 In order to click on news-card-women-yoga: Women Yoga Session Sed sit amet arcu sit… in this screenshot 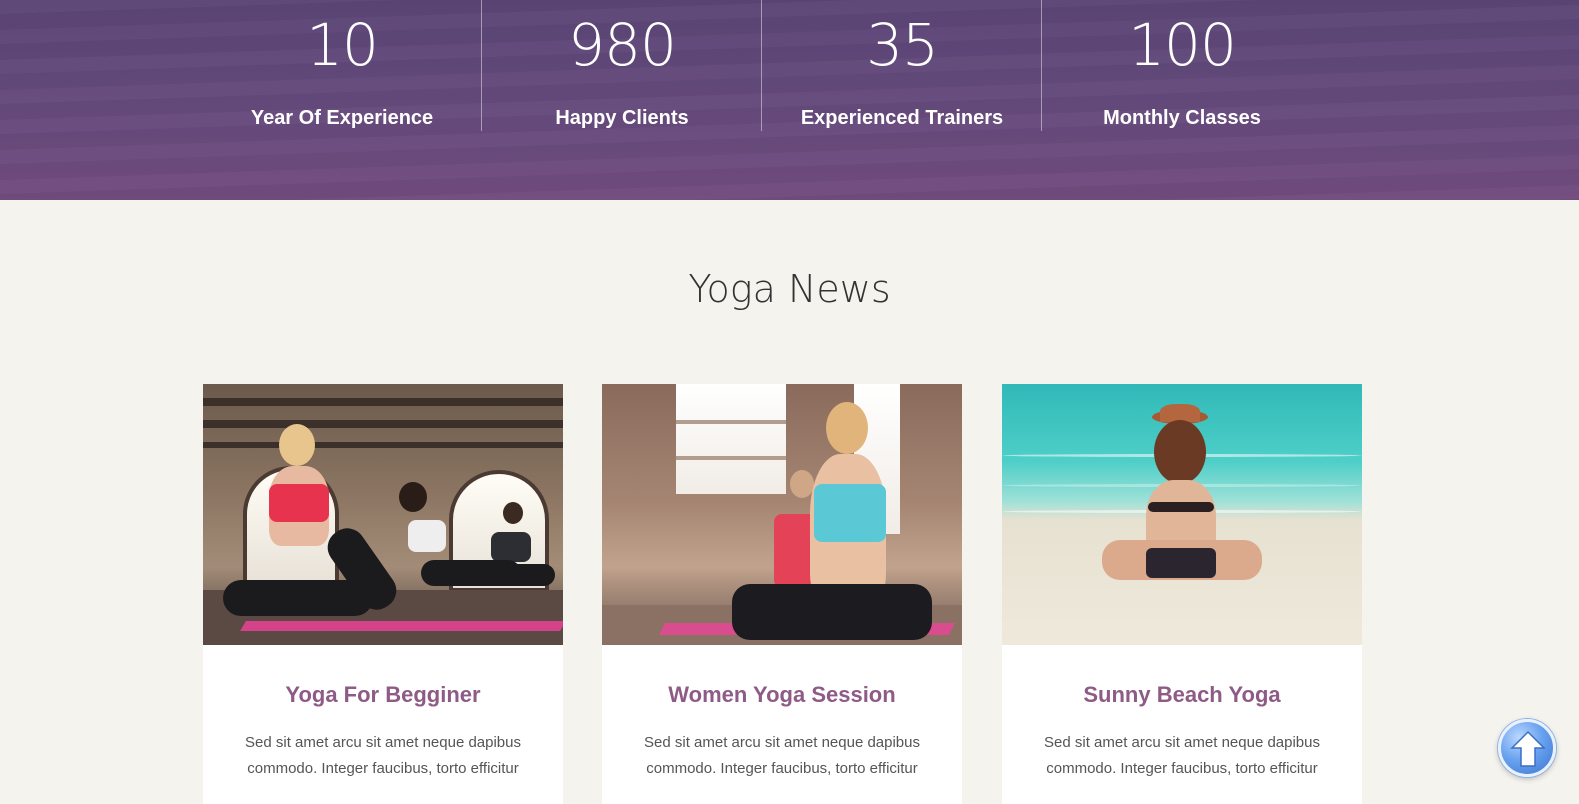, I will do `click(782, 594)`.